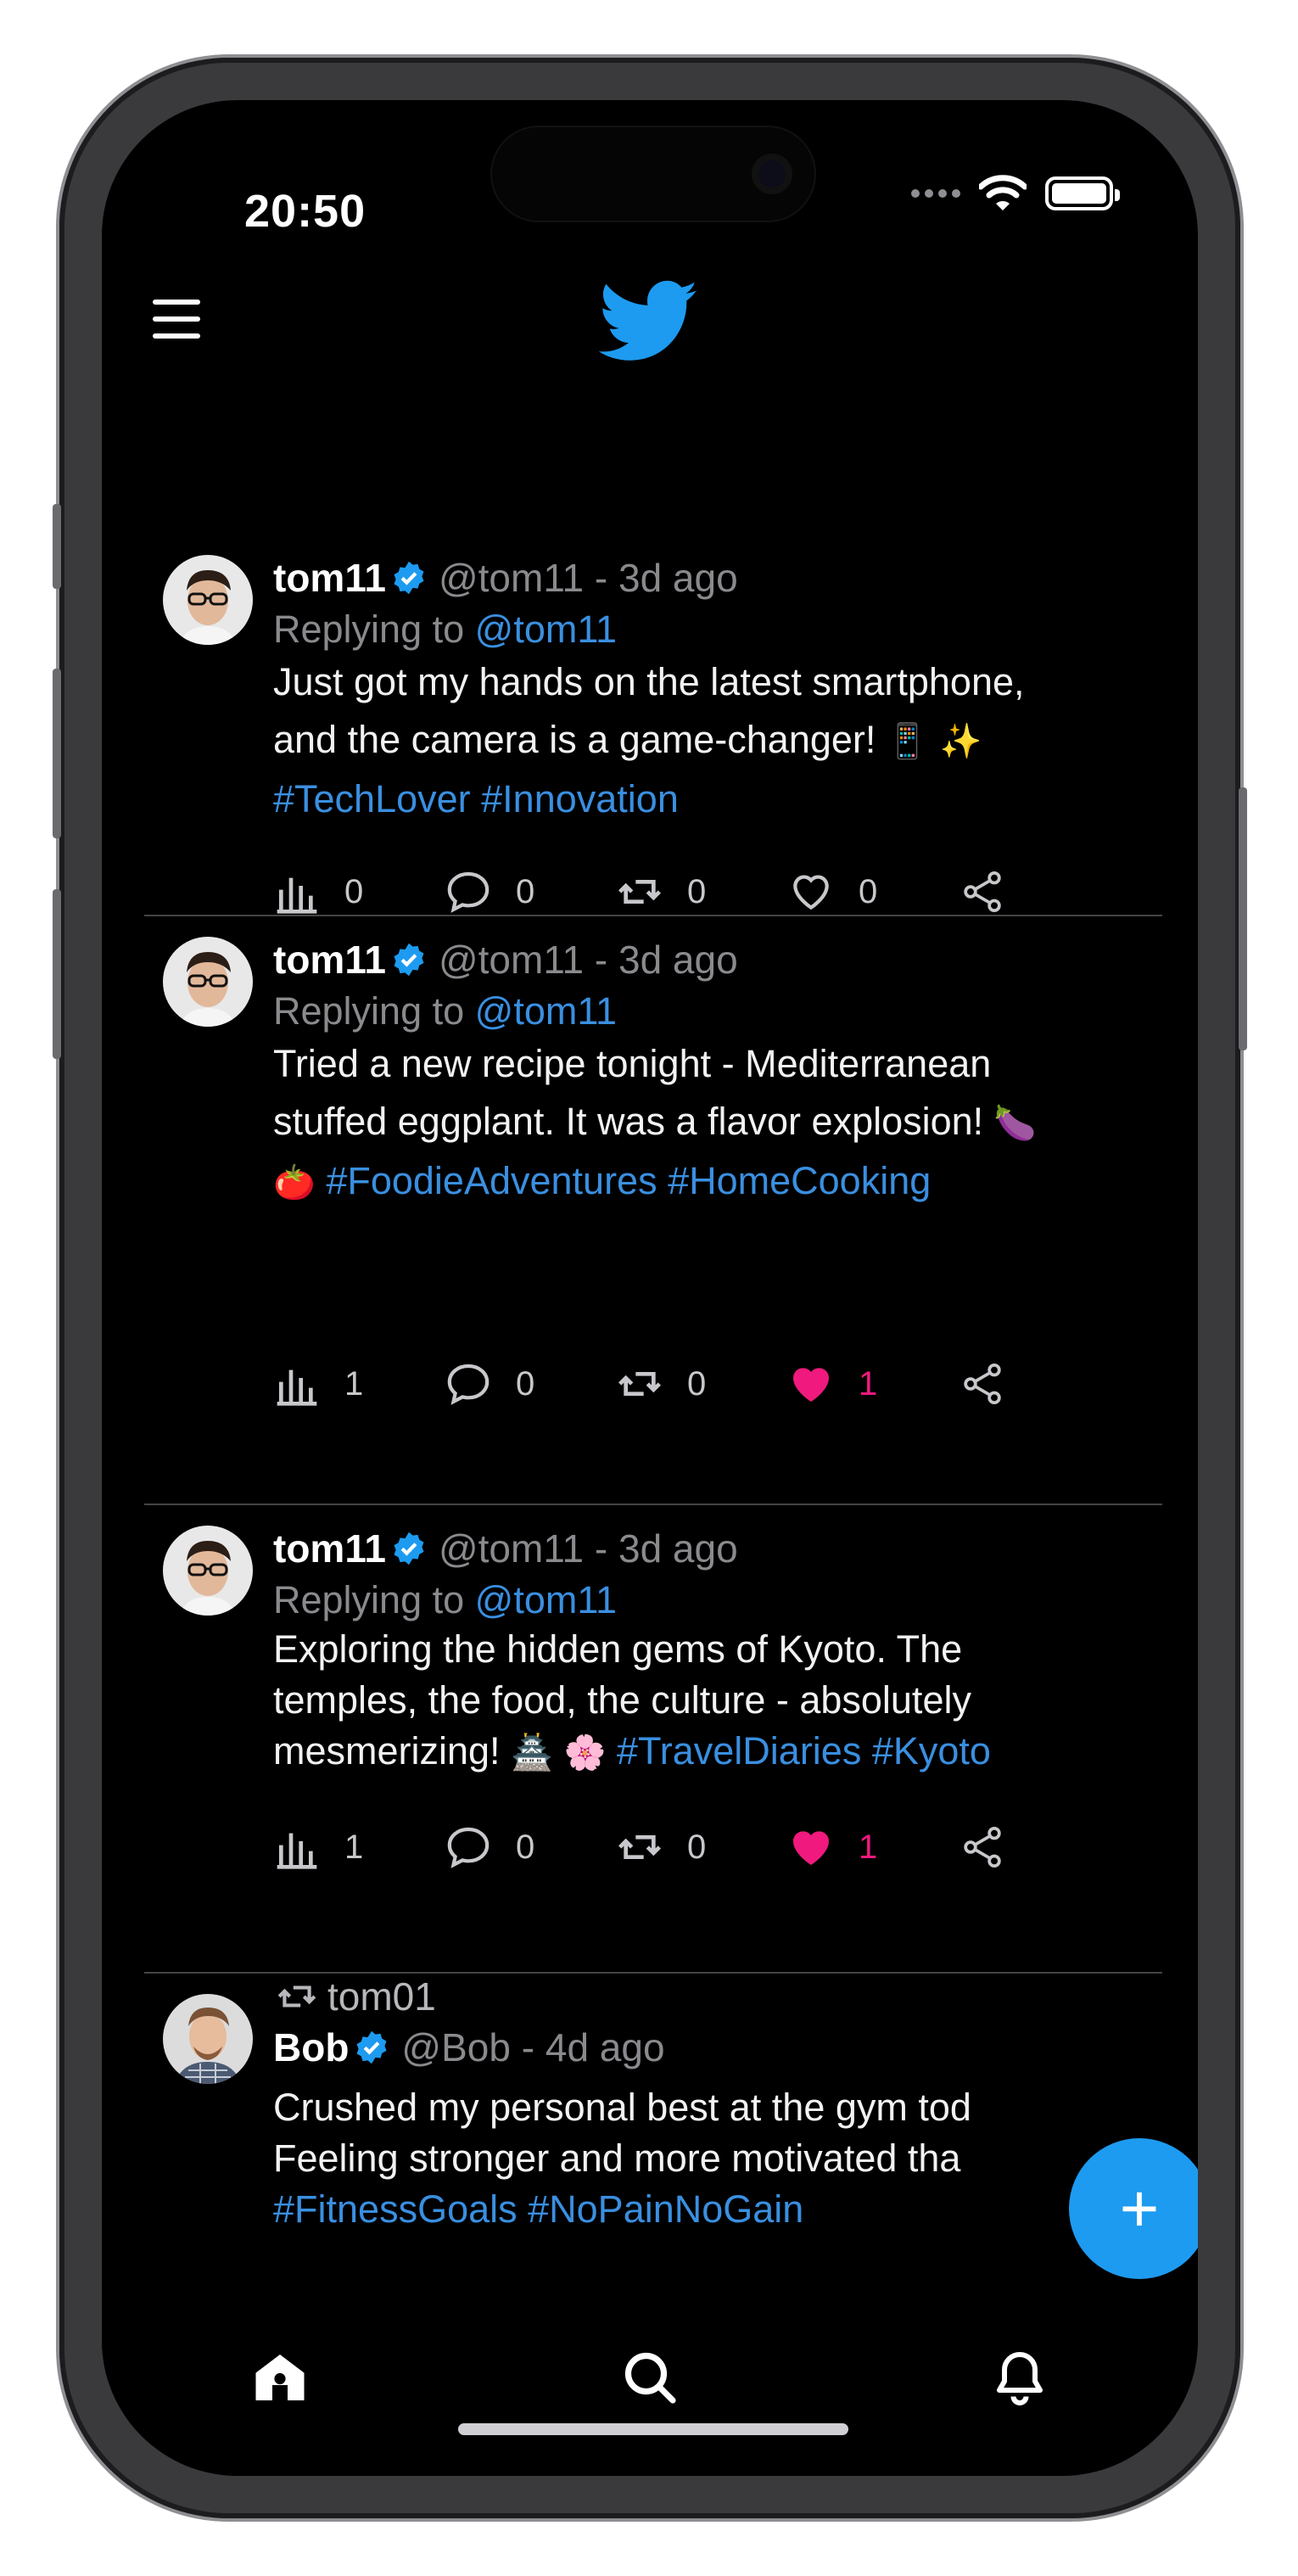  I want to click on views-count: 1, so click(354, 1847).